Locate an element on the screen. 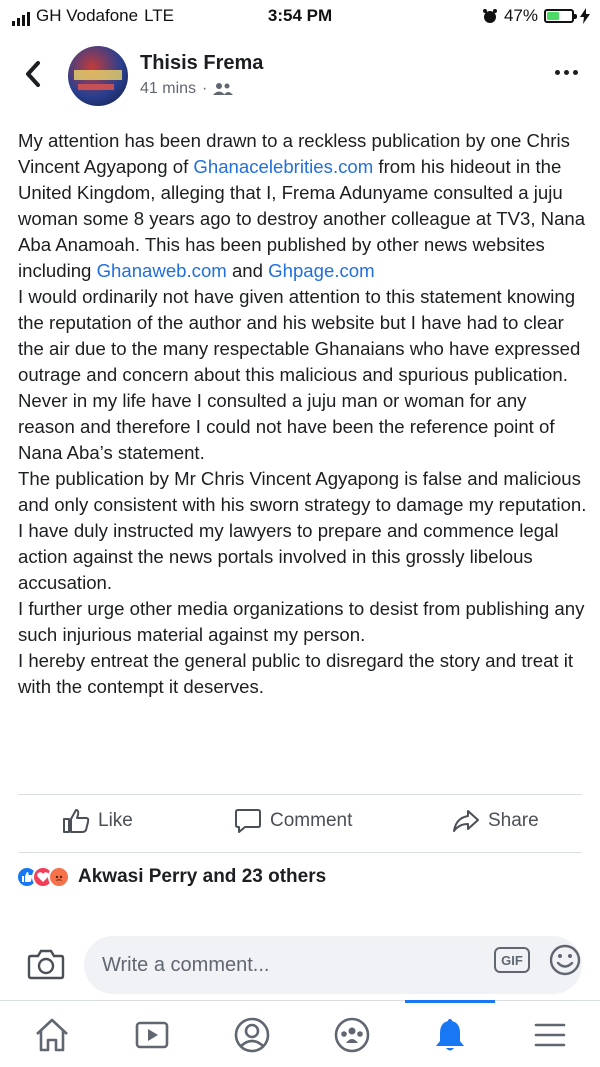  emoji-button is located at coordinates (565, 960).